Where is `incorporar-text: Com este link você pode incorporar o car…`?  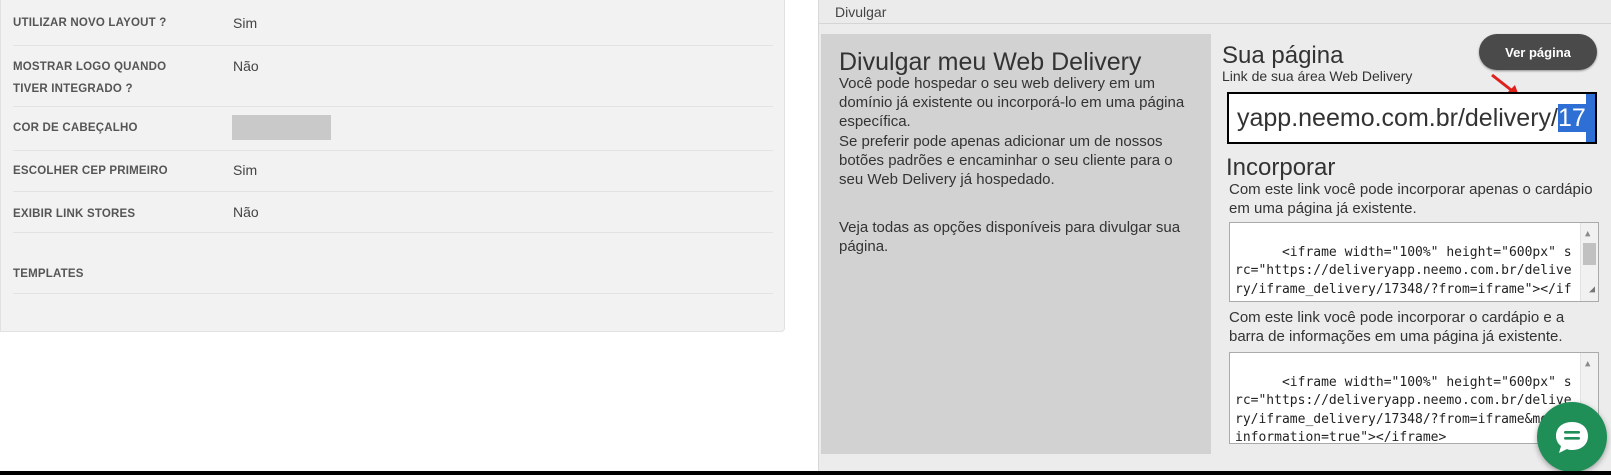 incorporar-text: Com este link você pode incorporar o car… is located at coordinates (1397, 327).